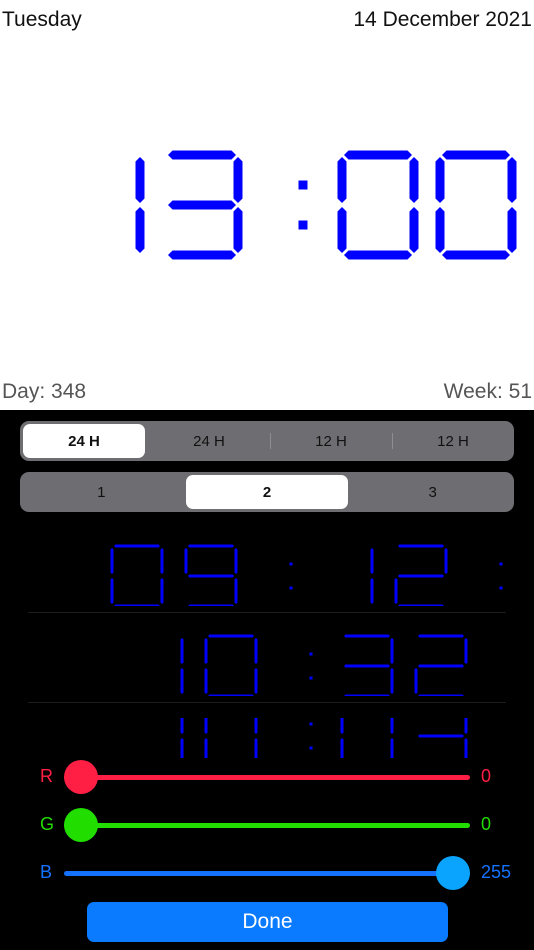 The width and height of the screenshot is (534, 950). What do you see at coordinates (442, 19) in the screenshot?
I see `date-label: 14 December 2021` at bounding box center [442, 19].